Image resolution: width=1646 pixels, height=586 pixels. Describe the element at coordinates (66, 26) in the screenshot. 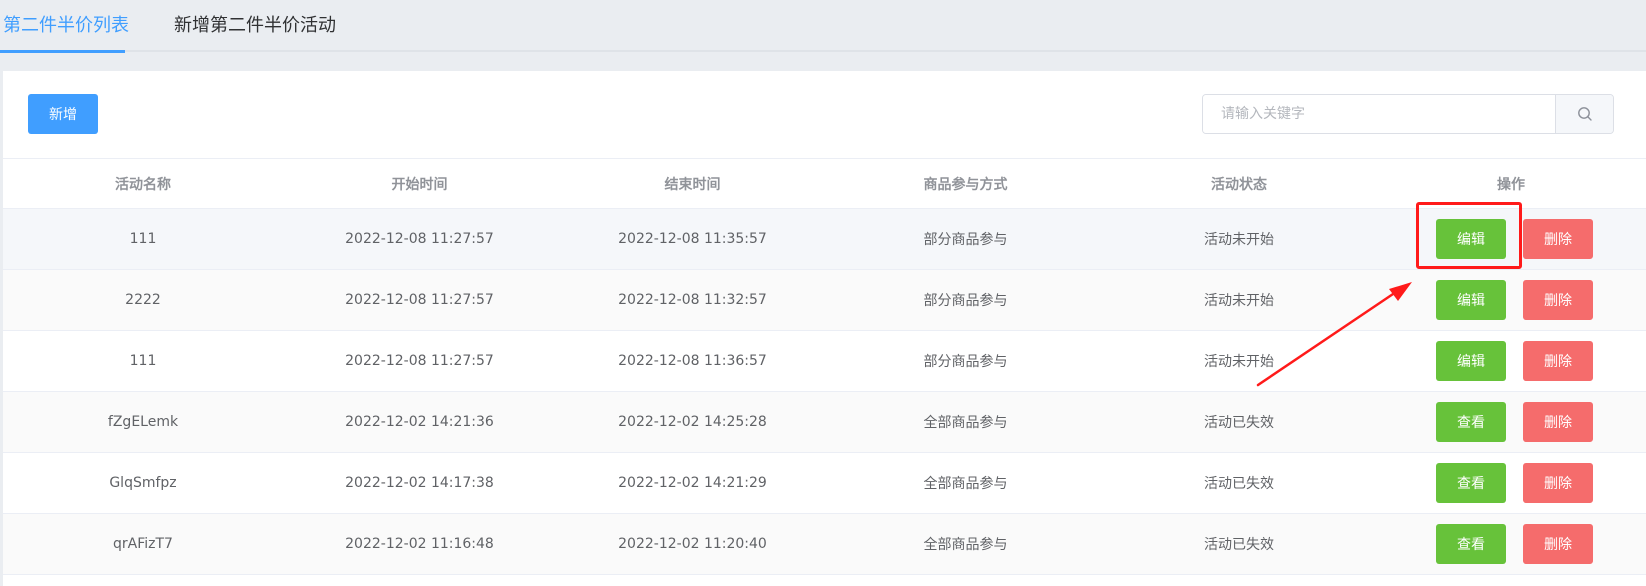

I see `tab-half-price-list: 第二件半价列表` at that location.